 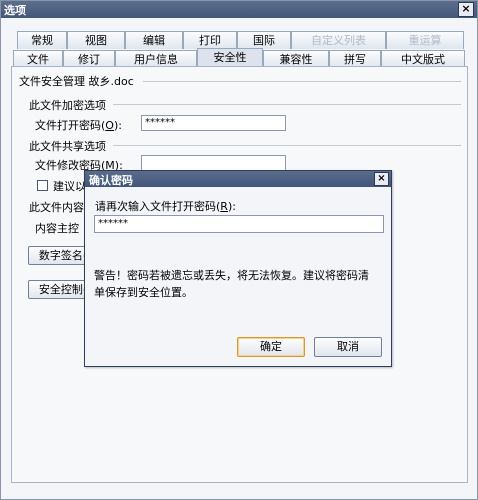 What do you see at coordinates (56, 207) in the screenshot?
I see `content-group-label: 此文件内容` at bounding box center [56, 207].